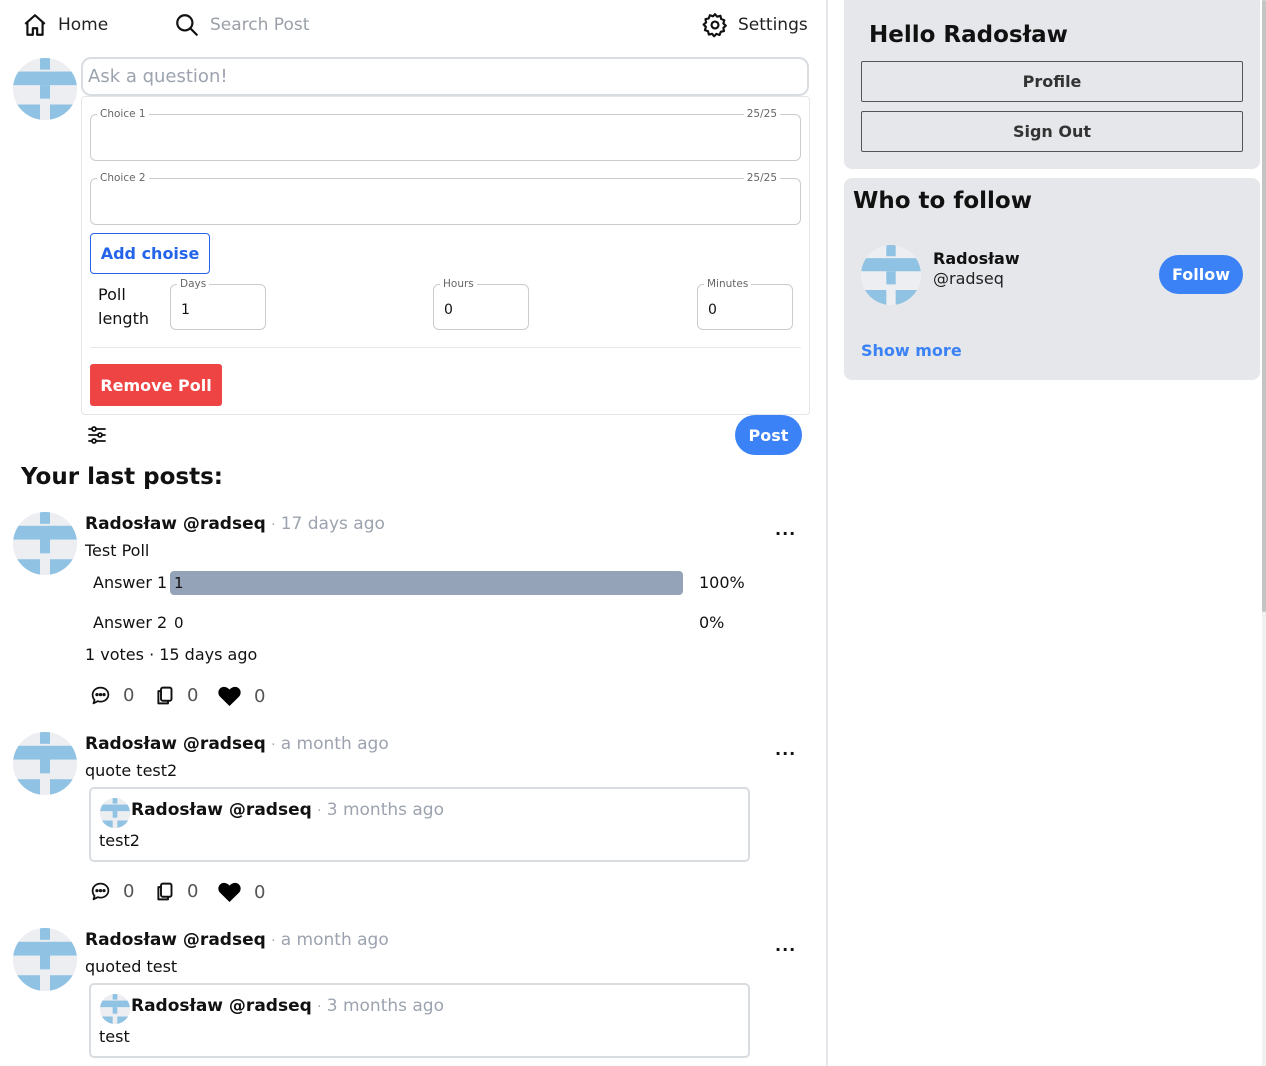 The image size is (1266, 1066). What do you see at coordinates (122, 477) in the screenshot?
I see `feed-title: Your last posts:` at bounding box center [122, 477].